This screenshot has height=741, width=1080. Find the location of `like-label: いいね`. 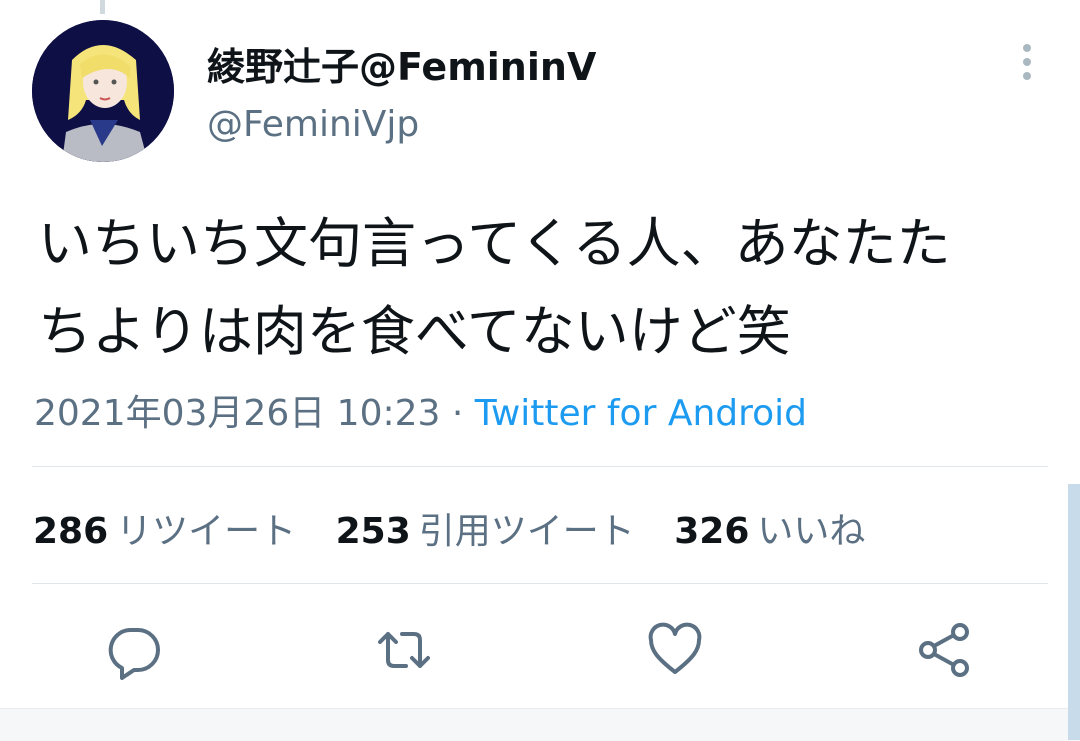

like-label: いいね is located at coordinates (811, 531).